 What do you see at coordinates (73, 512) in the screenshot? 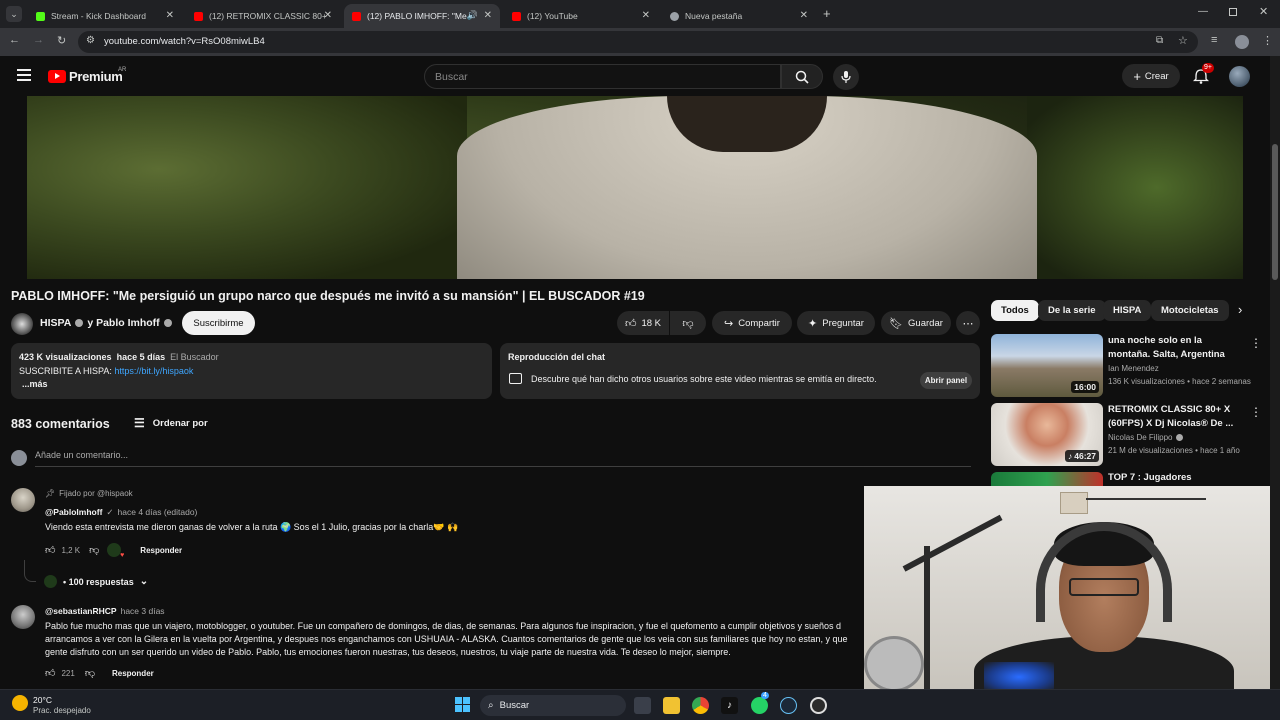
I see `comment-author: @PabloImhoff` at bounding box center [73, 512].